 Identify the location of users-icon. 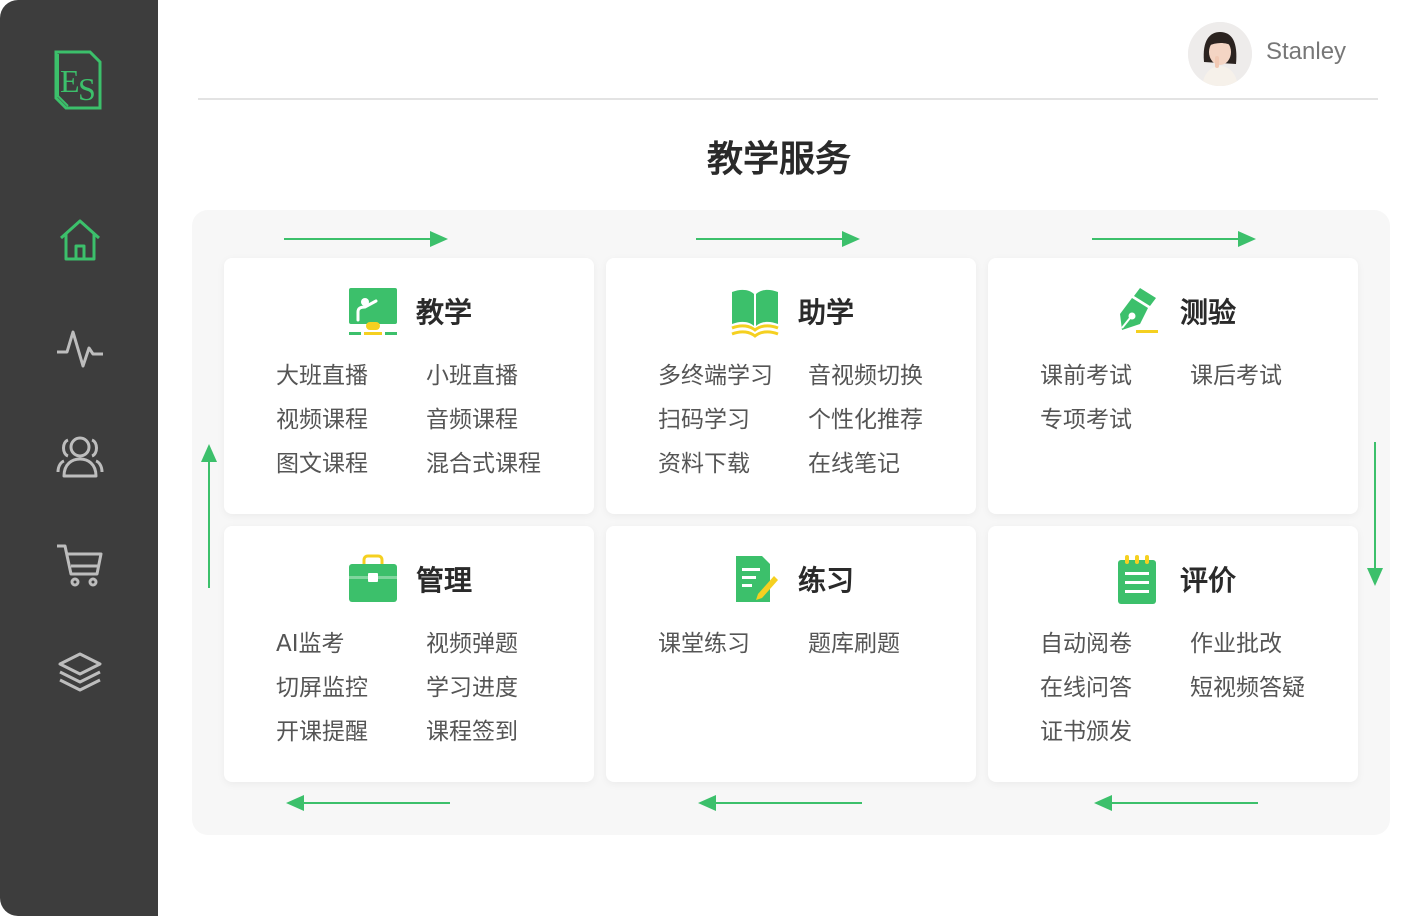
(80, 456).